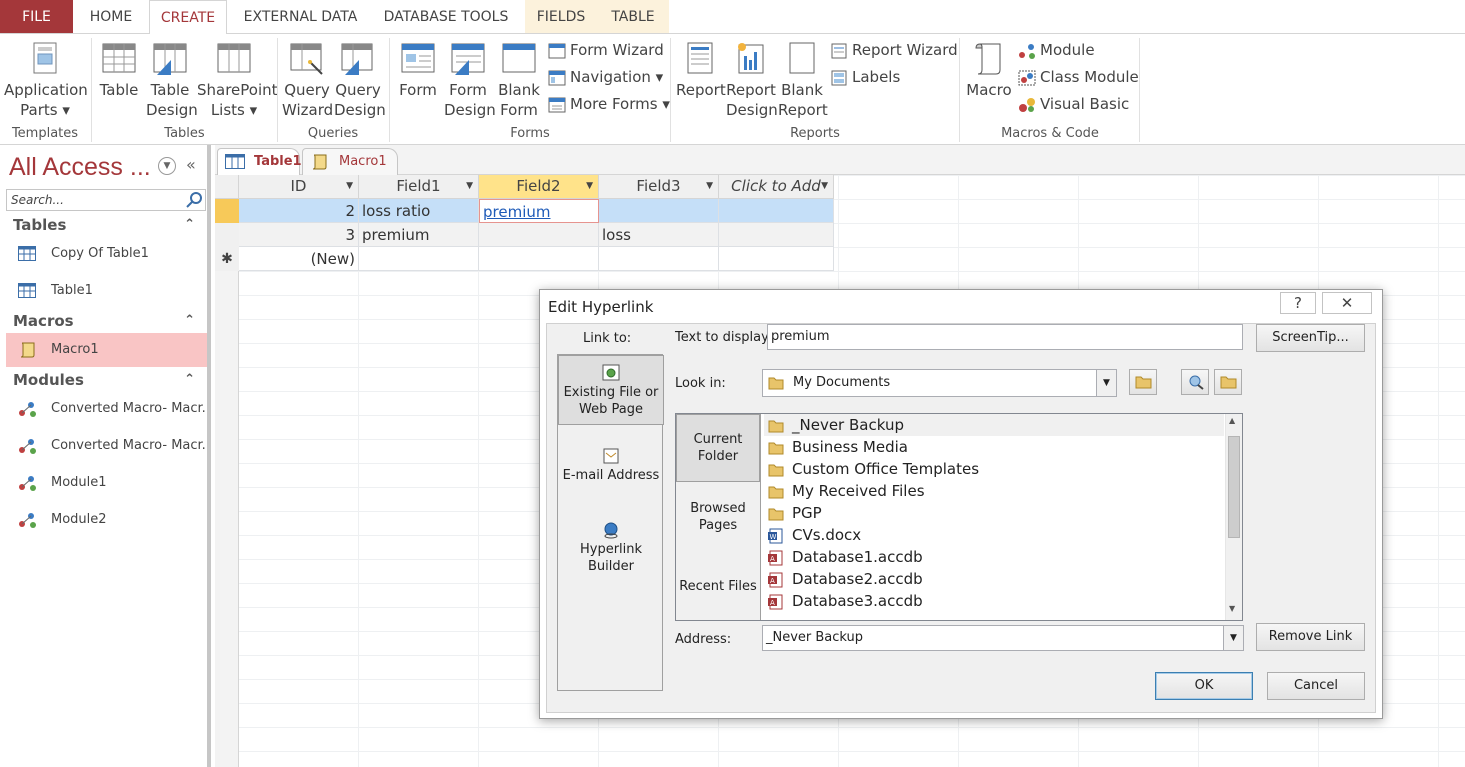 Image resolution: width=1465 pixels, height=767 pixels. What do you see at coordinates (1143, 382) in the screenshot?
I see `browse-folder-up-button` at bounding box center [1143, 382].